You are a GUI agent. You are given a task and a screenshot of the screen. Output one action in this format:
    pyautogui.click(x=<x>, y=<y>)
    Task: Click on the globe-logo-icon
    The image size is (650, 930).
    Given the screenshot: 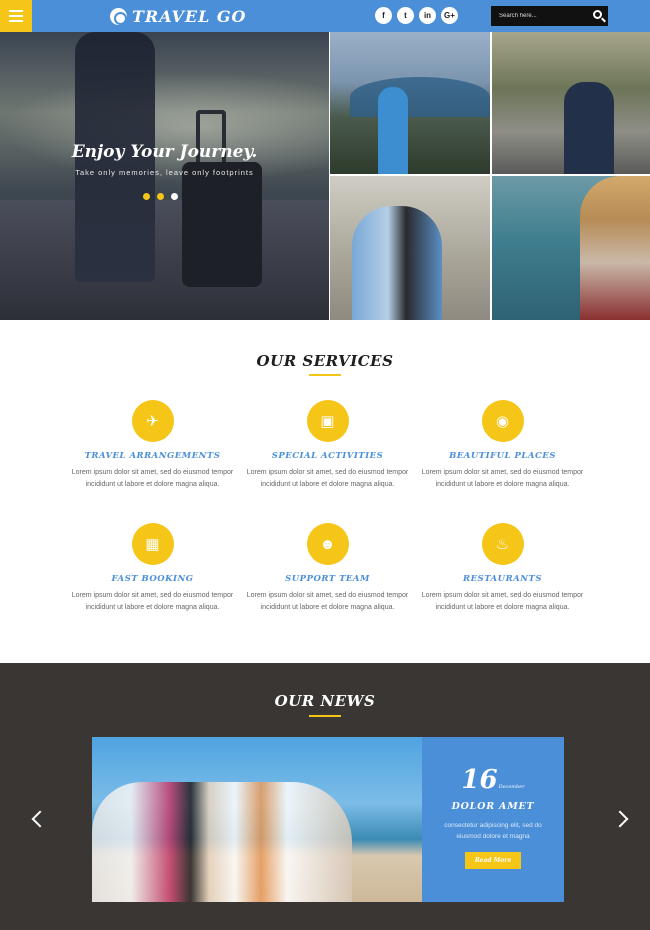 What is the action you would take?
    pyautogui.click(x=118, y=16)
    